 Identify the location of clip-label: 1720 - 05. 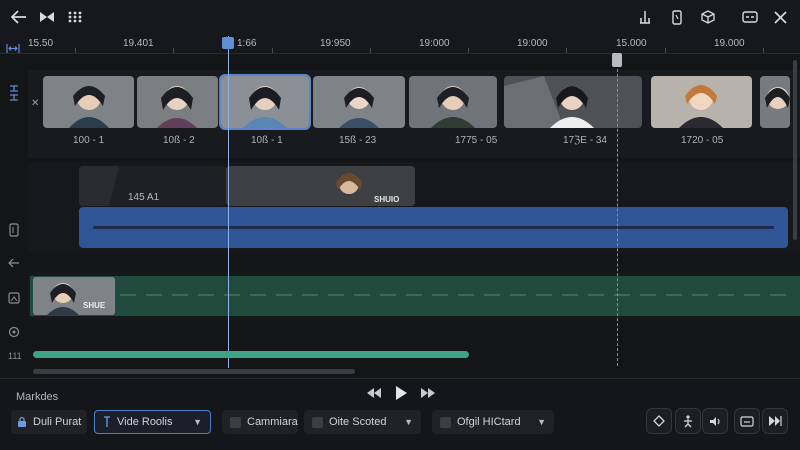
(702, 140).